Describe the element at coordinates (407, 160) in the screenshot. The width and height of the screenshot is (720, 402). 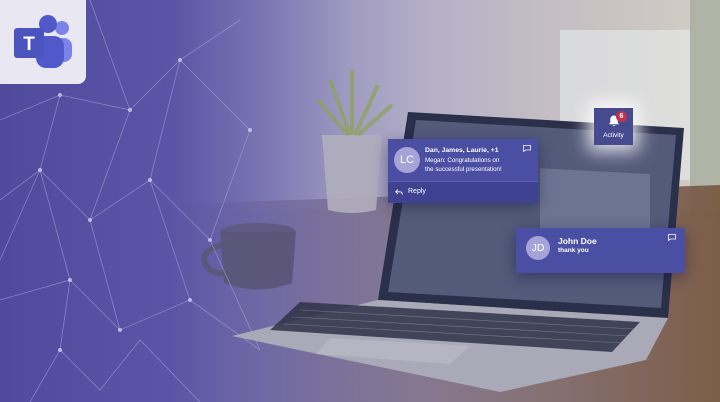
I see `avatar: LC` at that location.